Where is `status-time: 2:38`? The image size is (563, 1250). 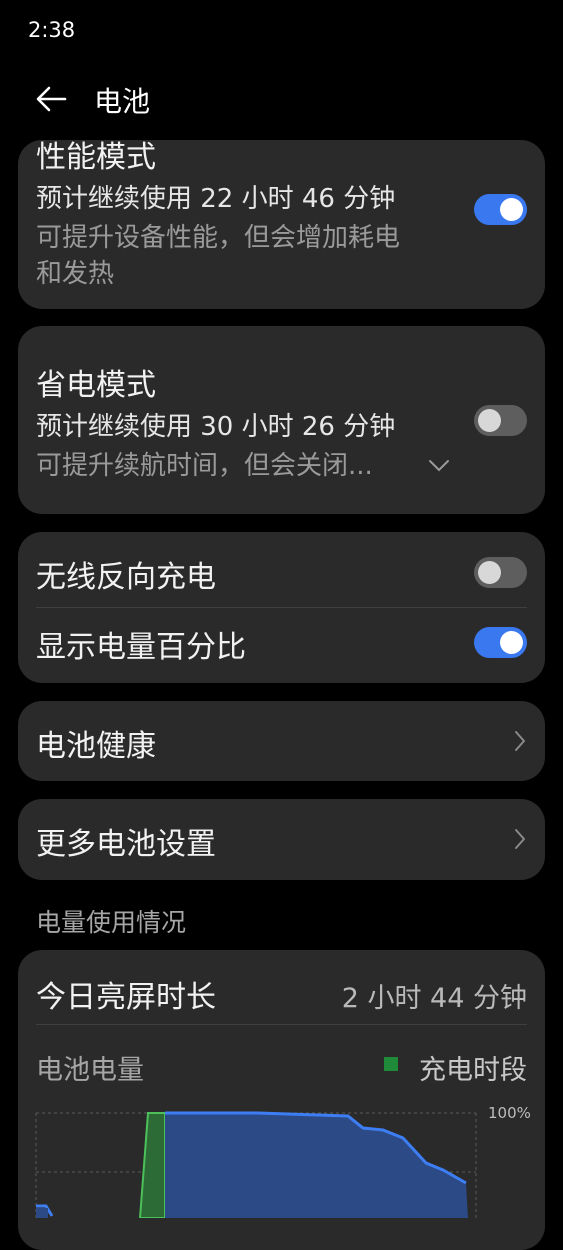 status-time: 2:38 is located at coordinates (52, 30).